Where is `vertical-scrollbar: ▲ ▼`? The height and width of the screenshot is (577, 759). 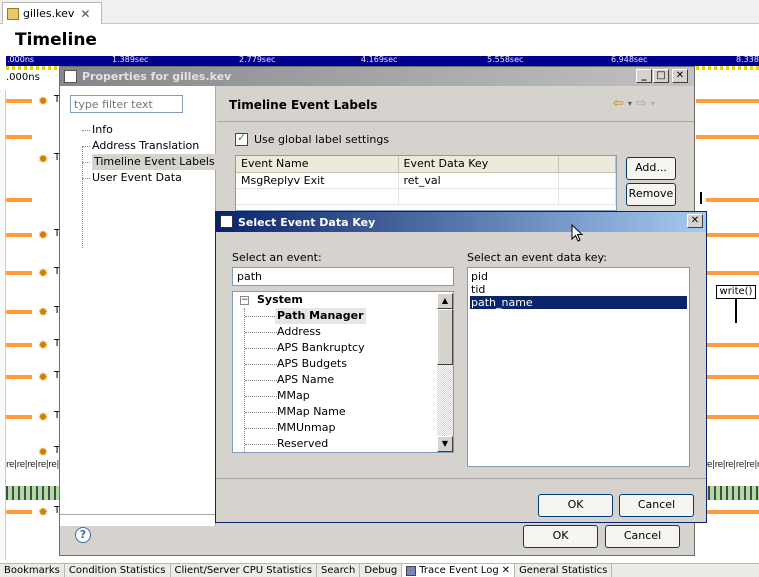 vertical-scrollbar: ▲ ▼ is located at coordinates (445, 372).